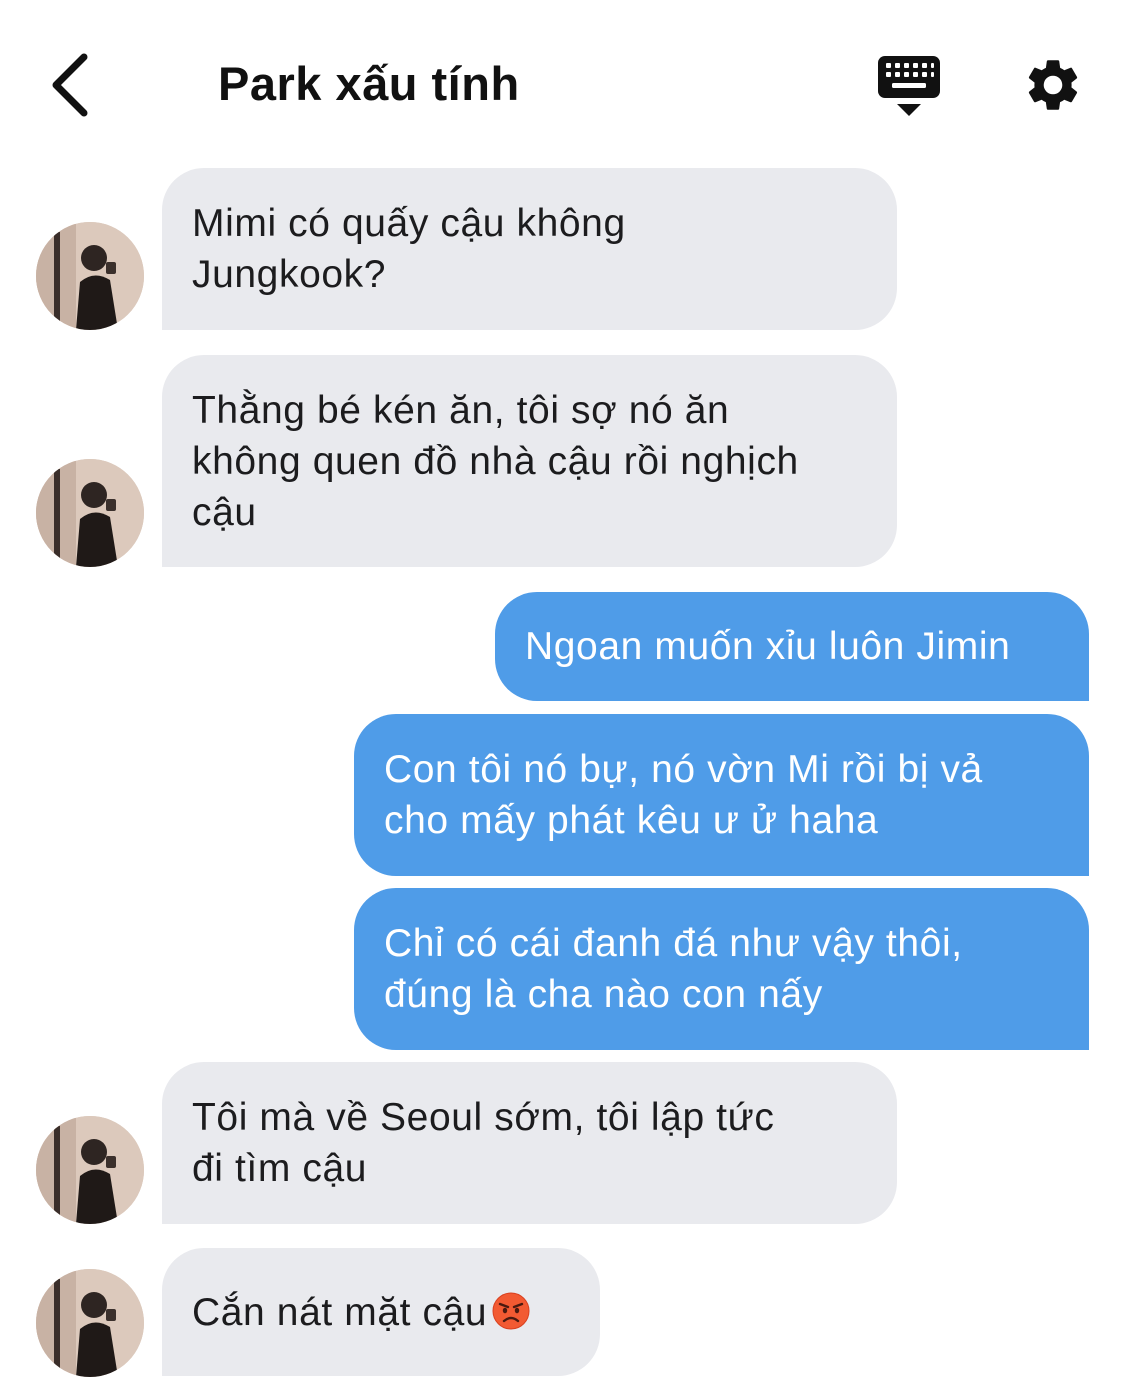  Describe the element at coordinates (289, 274) in the screenshot. I see `message-text-line: Jungkook?` at that location.